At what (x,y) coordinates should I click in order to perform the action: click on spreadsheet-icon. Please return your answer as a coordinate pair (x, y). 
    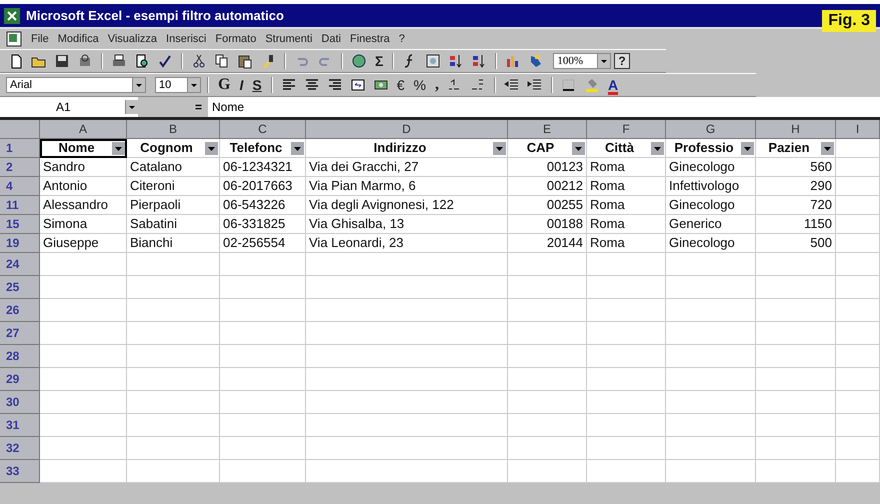
    Looking at the image, I should click on (12, 16).